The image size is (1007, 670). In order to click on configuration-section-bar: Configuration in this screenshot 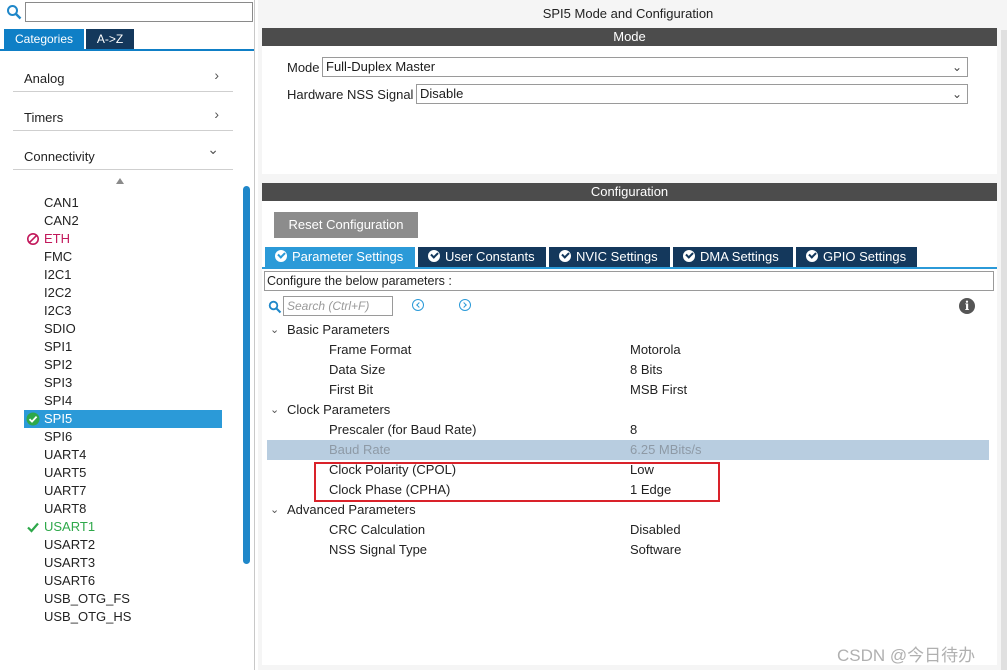, I will do `click(629, 192)`.